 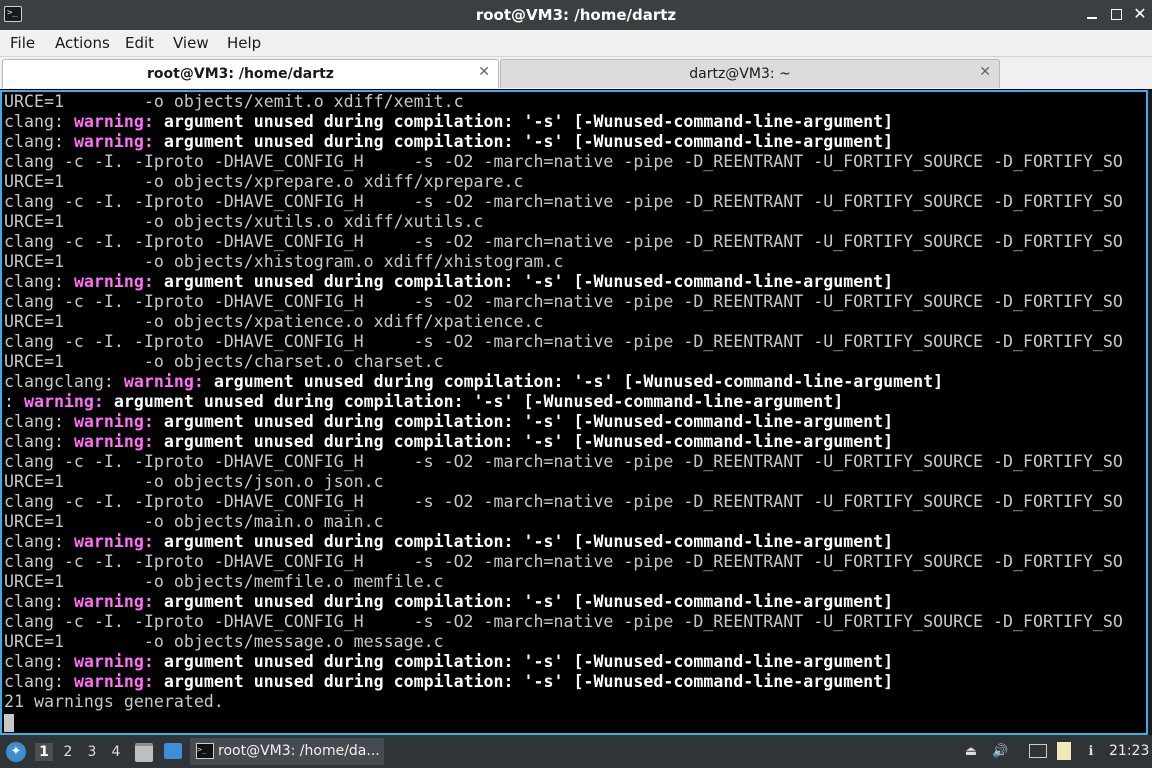 What do you see at coordinates (44, 752) in the screenshot?
I see `workspace-1: 1` at bounding box center [44, 752].